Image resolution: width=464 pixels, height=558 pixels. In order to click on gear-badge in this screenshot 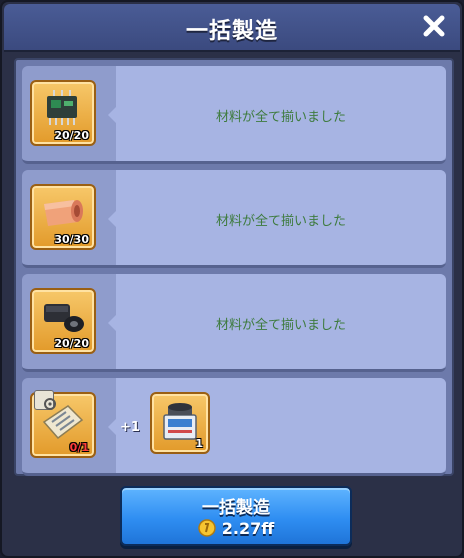, I will do `click(45, 400)`.